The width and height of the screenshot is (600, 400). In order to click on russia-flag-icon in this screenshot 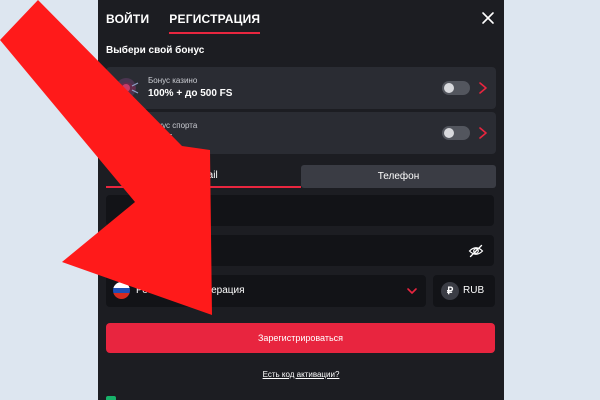, I will do `click(121, 290)`.